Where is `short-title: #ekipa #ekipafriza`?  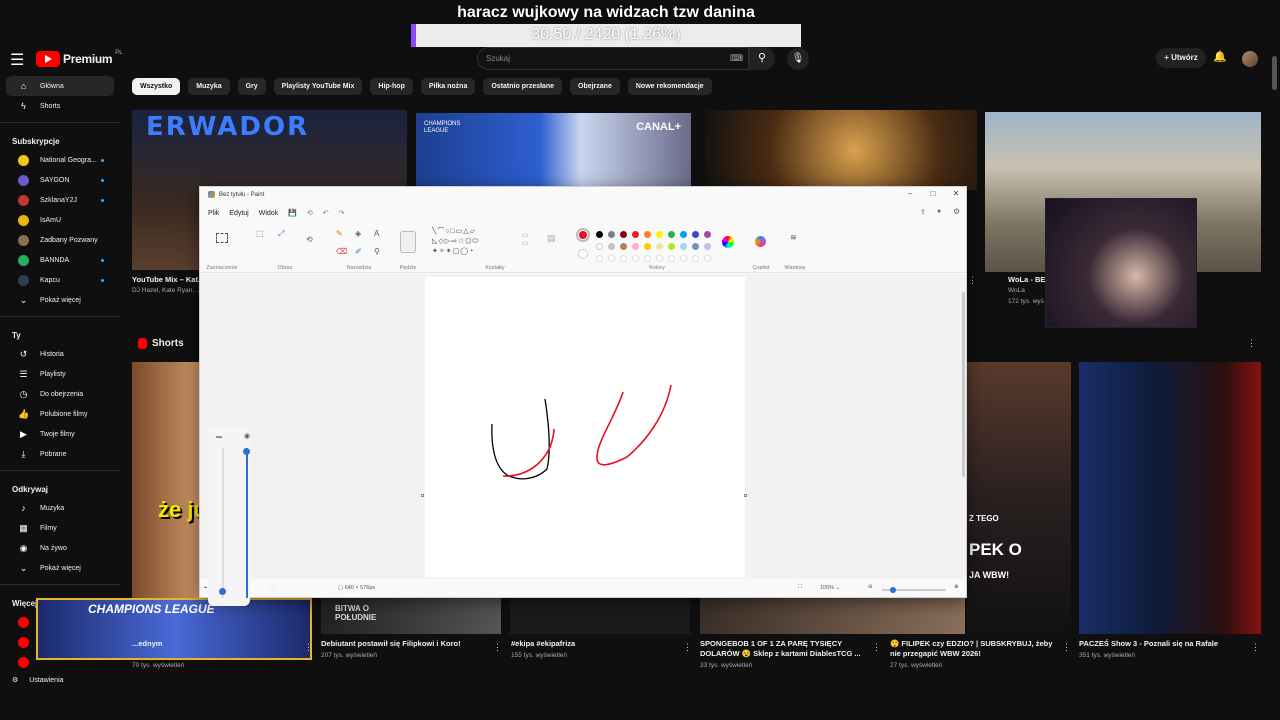
short-title: #ekipa #ekipafriza is located at coordinates (596, 644).